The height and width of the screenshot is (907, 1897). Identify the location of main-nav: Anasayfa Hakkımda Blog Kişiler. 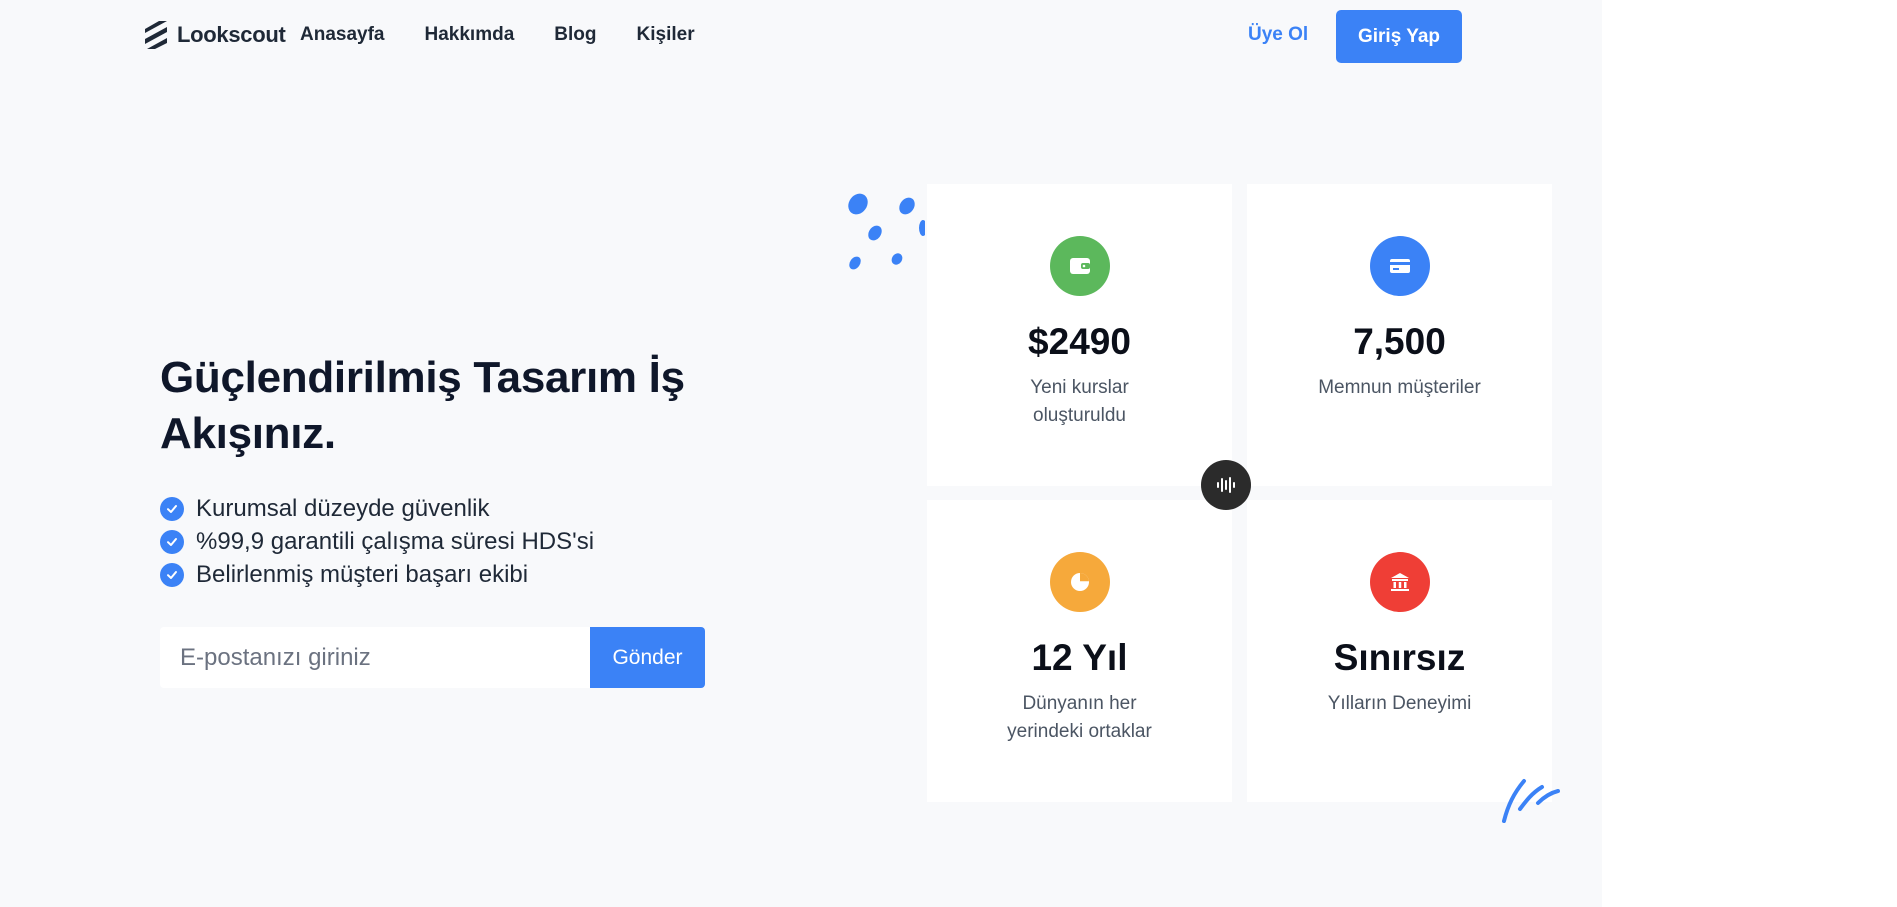
(517, 35).